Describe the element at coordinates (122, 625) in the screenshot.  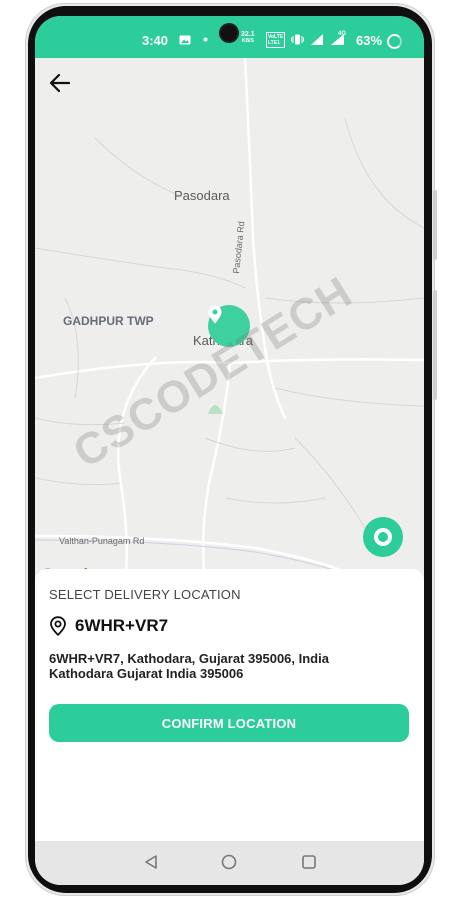
I see `place-name: 6WHR+VR7` at that location.